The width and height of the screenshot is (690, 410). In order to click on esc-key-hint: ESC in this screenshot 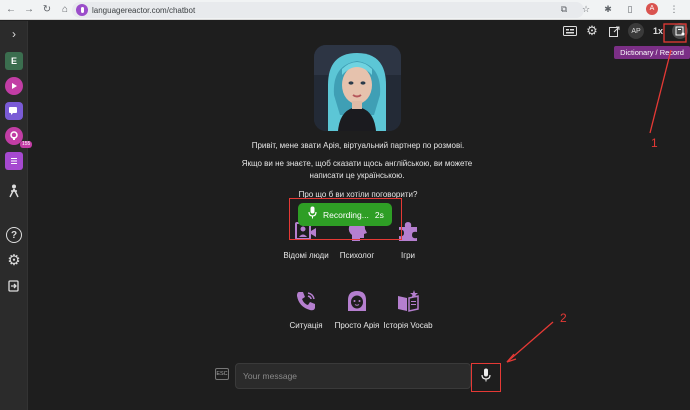, I will do `click(222, 374)`.